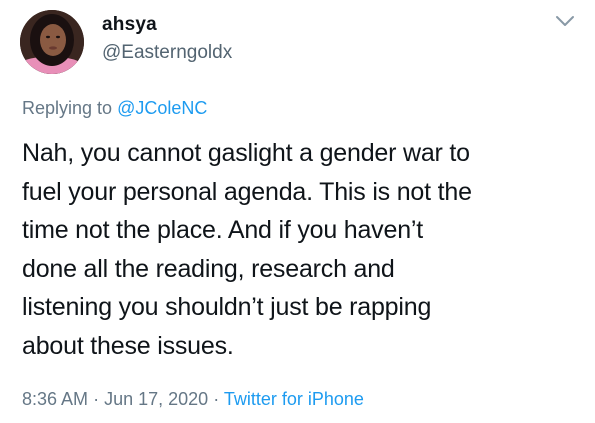 The width and height of the screenshot is (595, 423). I want to click on avatar, so click(52, 42).